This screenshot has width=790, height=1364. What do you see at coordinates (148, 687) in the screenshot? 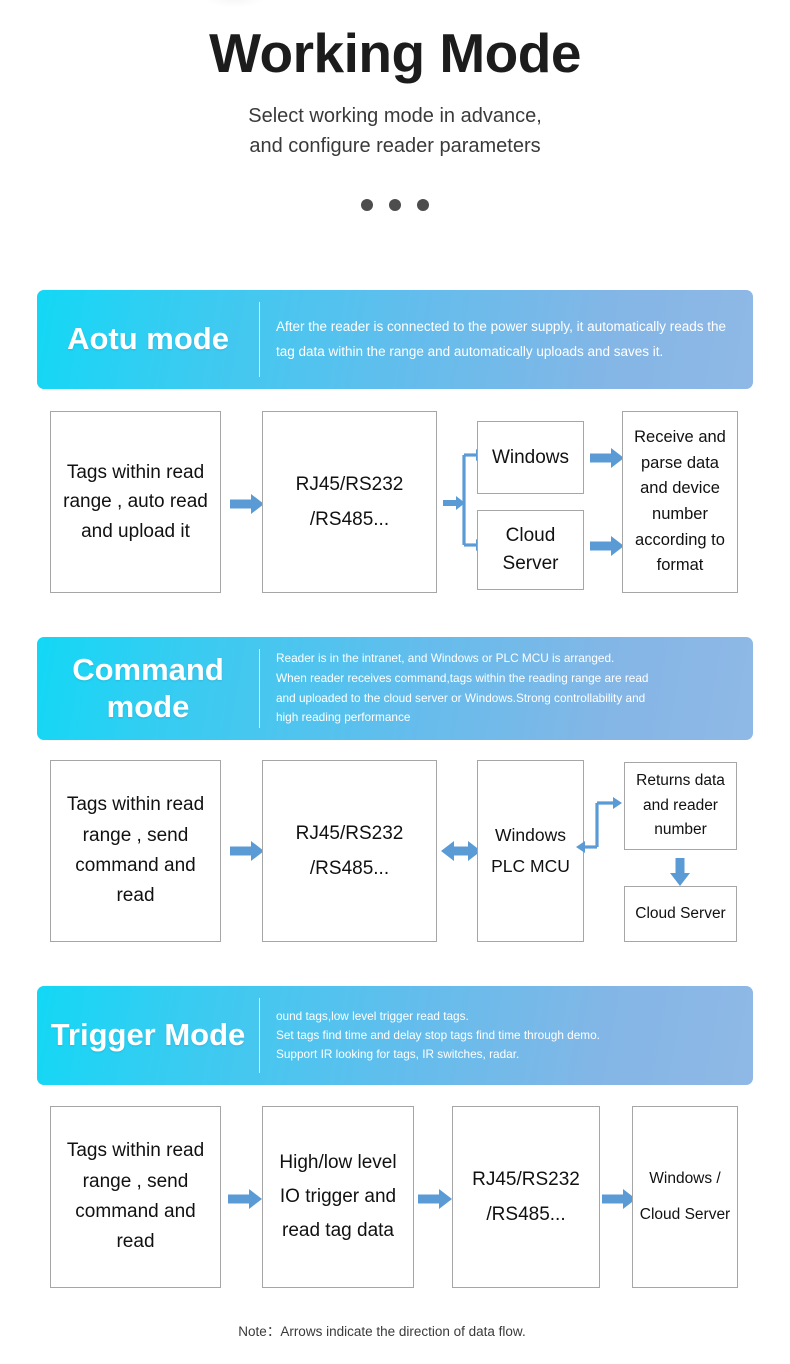
I see `mode-name-command: Command mode` at bounding box center [148, 687].